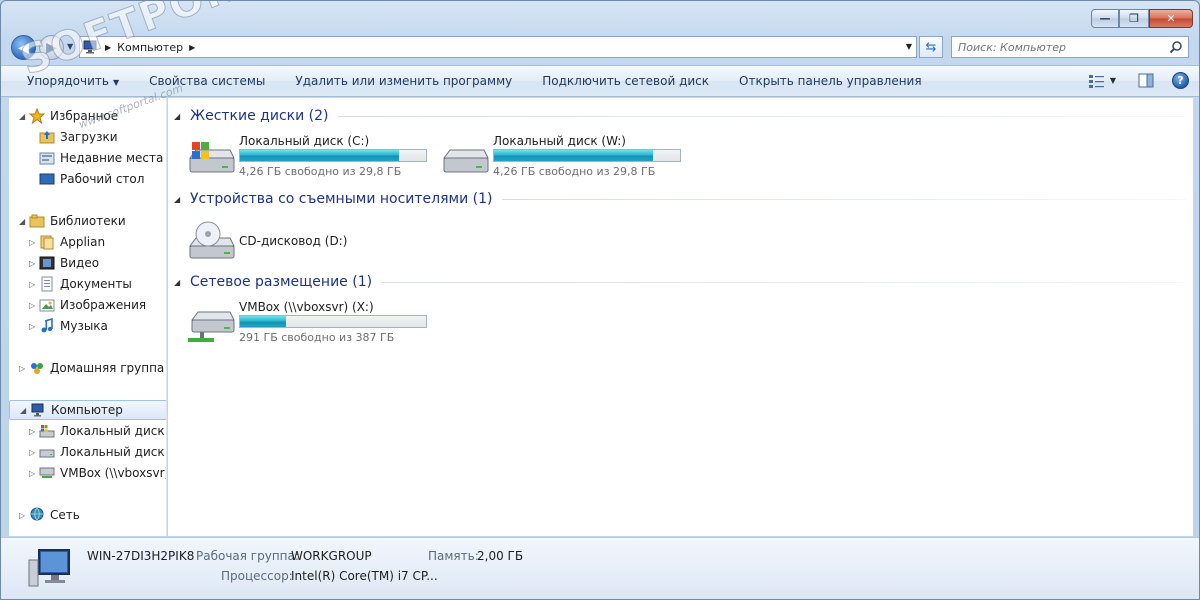  What do you see at coordinates (87, 410) in the screenshot?
I see `nav-computer: ◢ Компьютер` at bounding box center [87, 410].